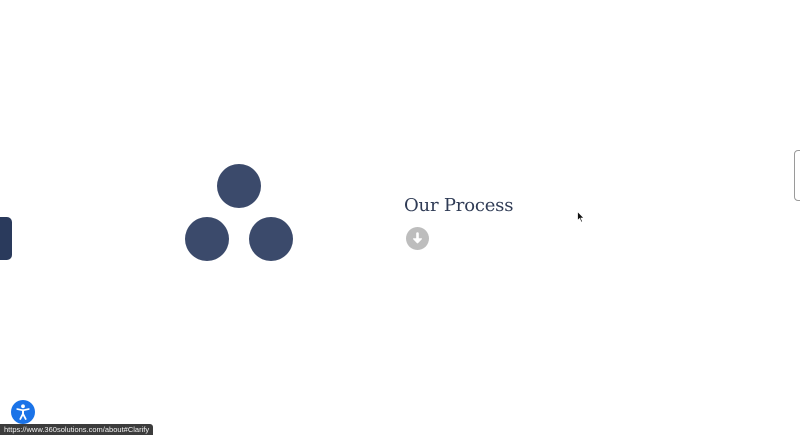 The image size is (800, 435). I want to click on arrow-down-icon, so click(417, 238).